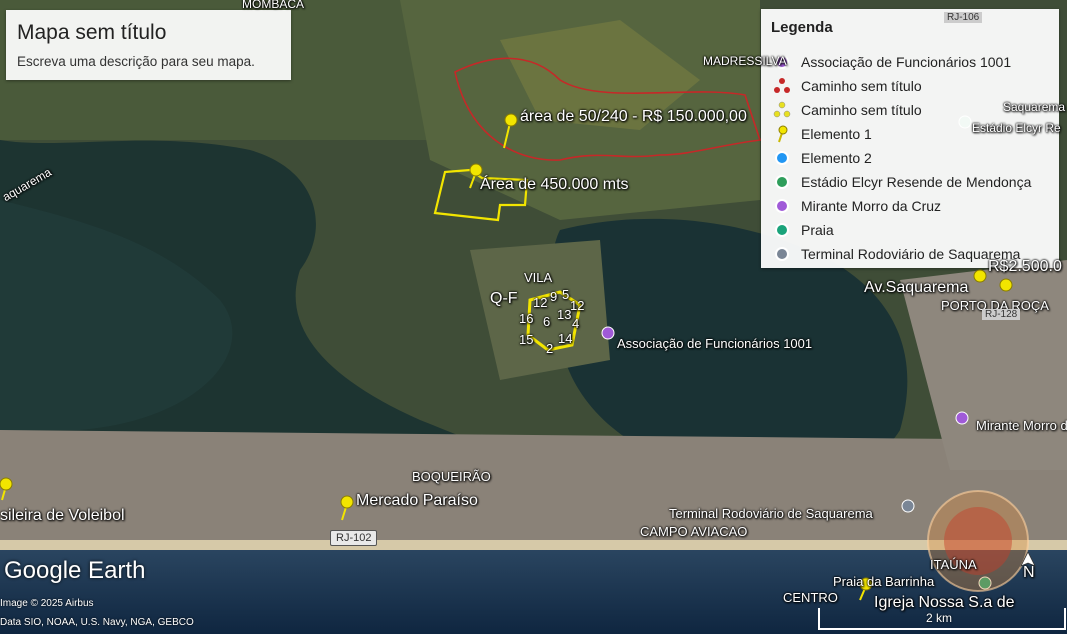 The height and width of the screenshot is (634, 1067). I want to click on yellow-path-icon, so click(782, 110).